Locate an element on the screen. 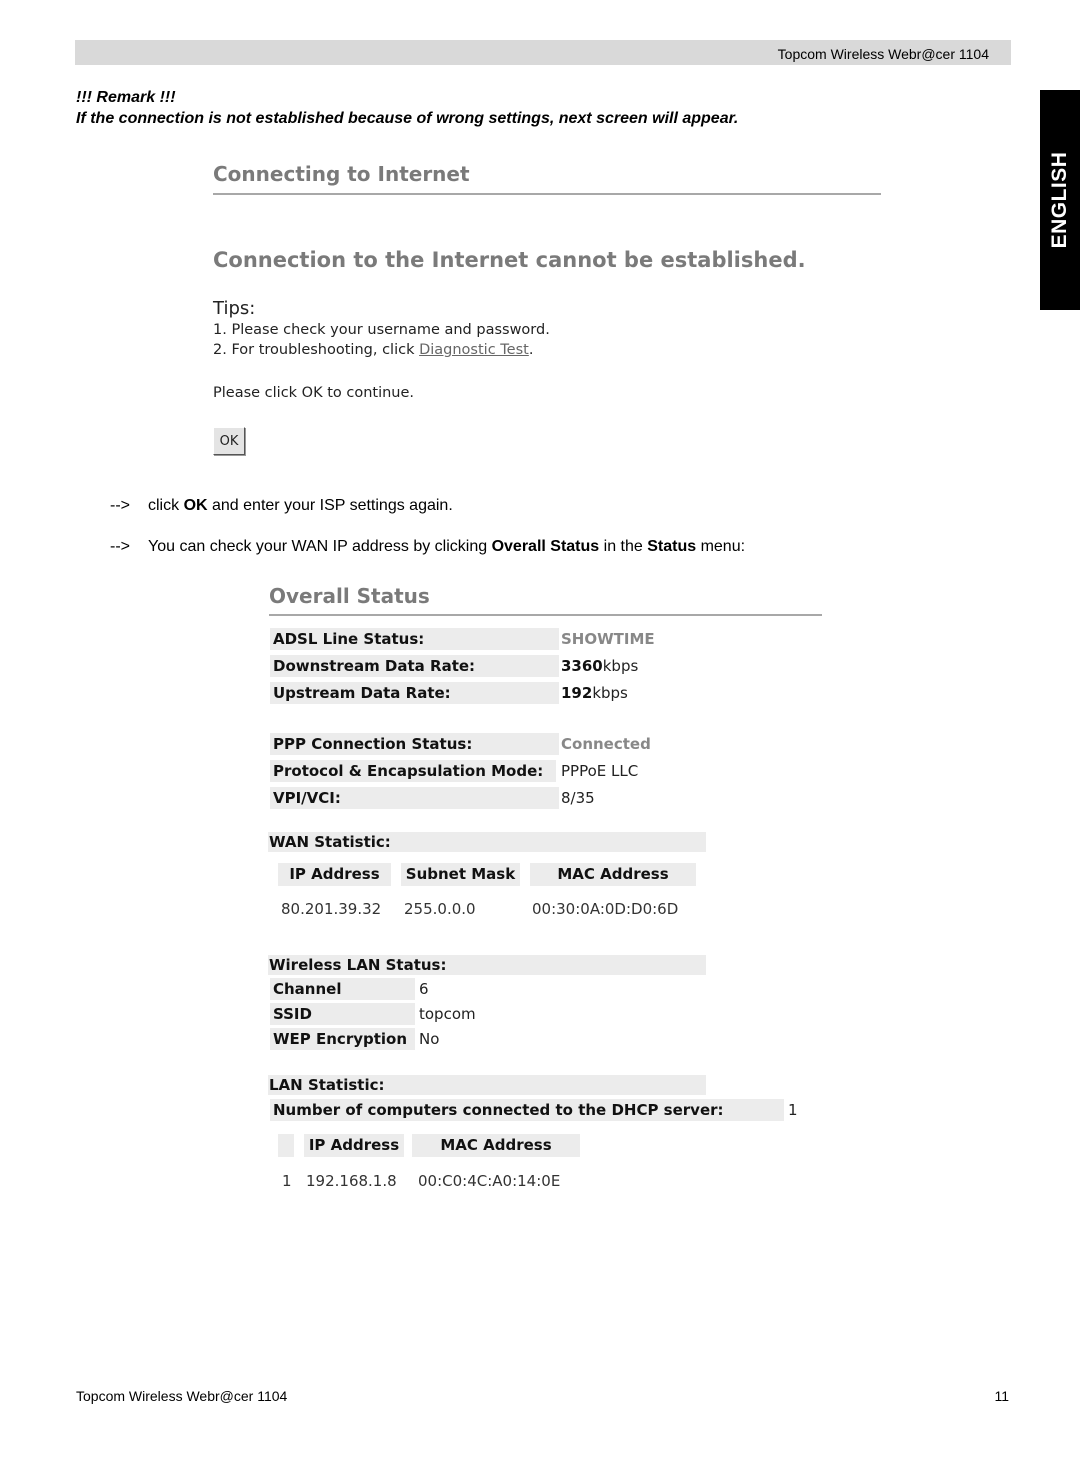  instruction-text: click is located at coordinates (166, 505).